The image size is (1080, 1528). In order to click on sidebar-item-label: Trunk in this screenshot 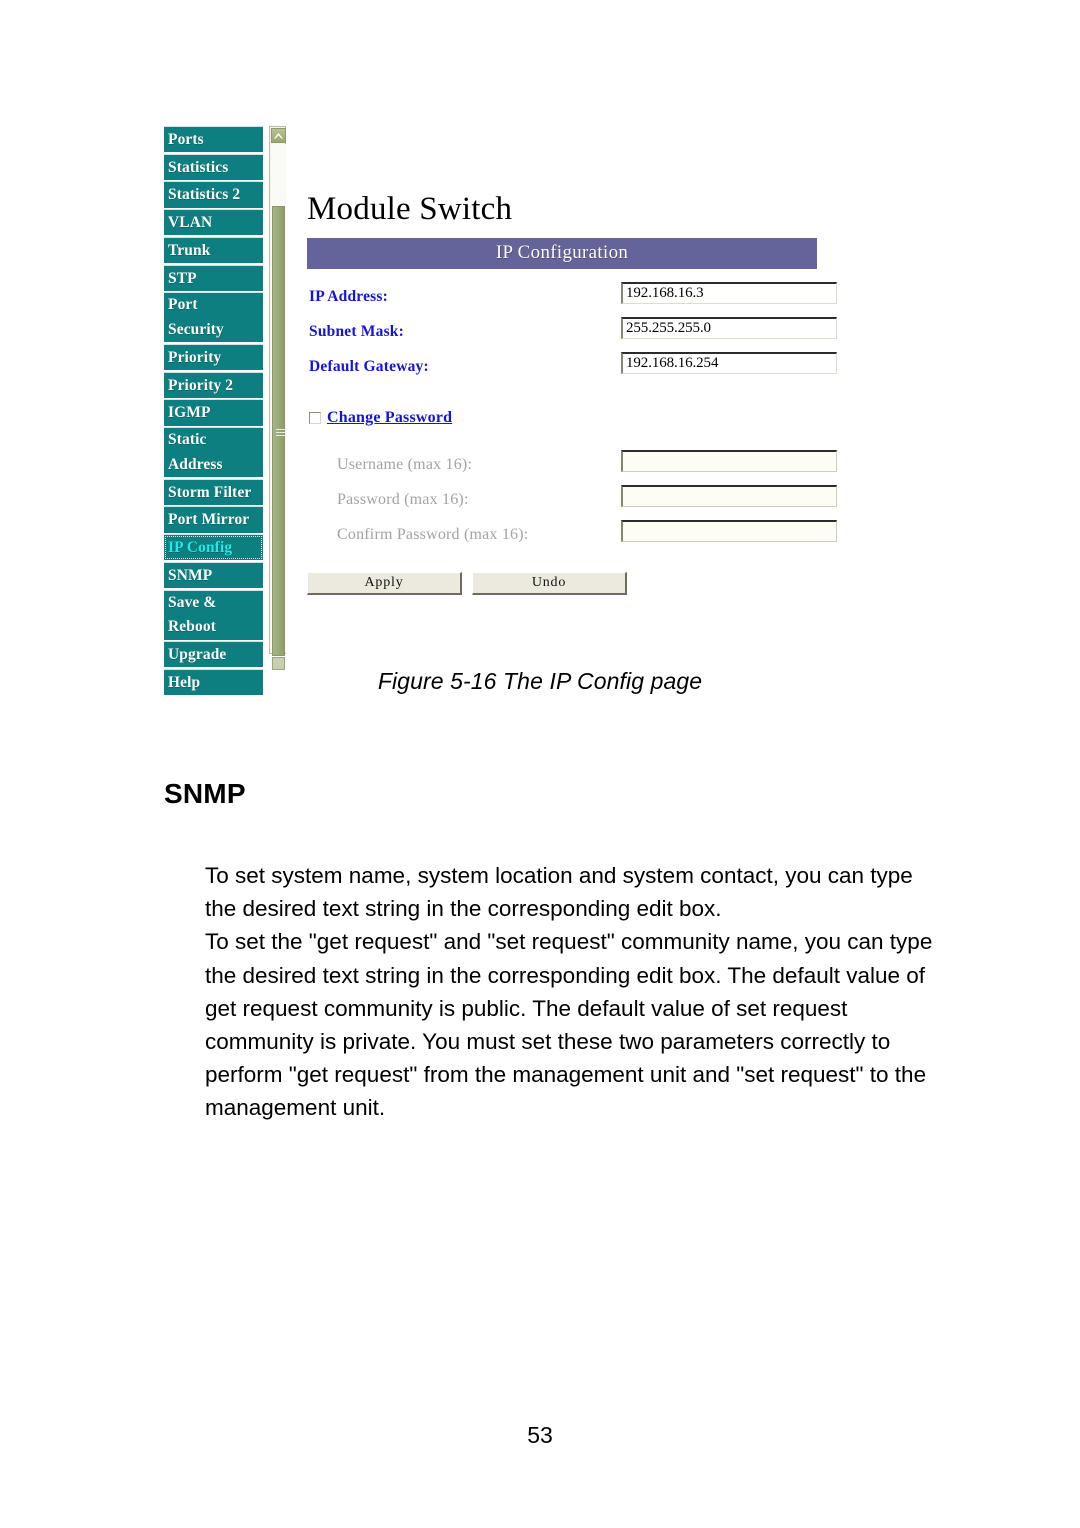, I will do `click(189, 250)`.